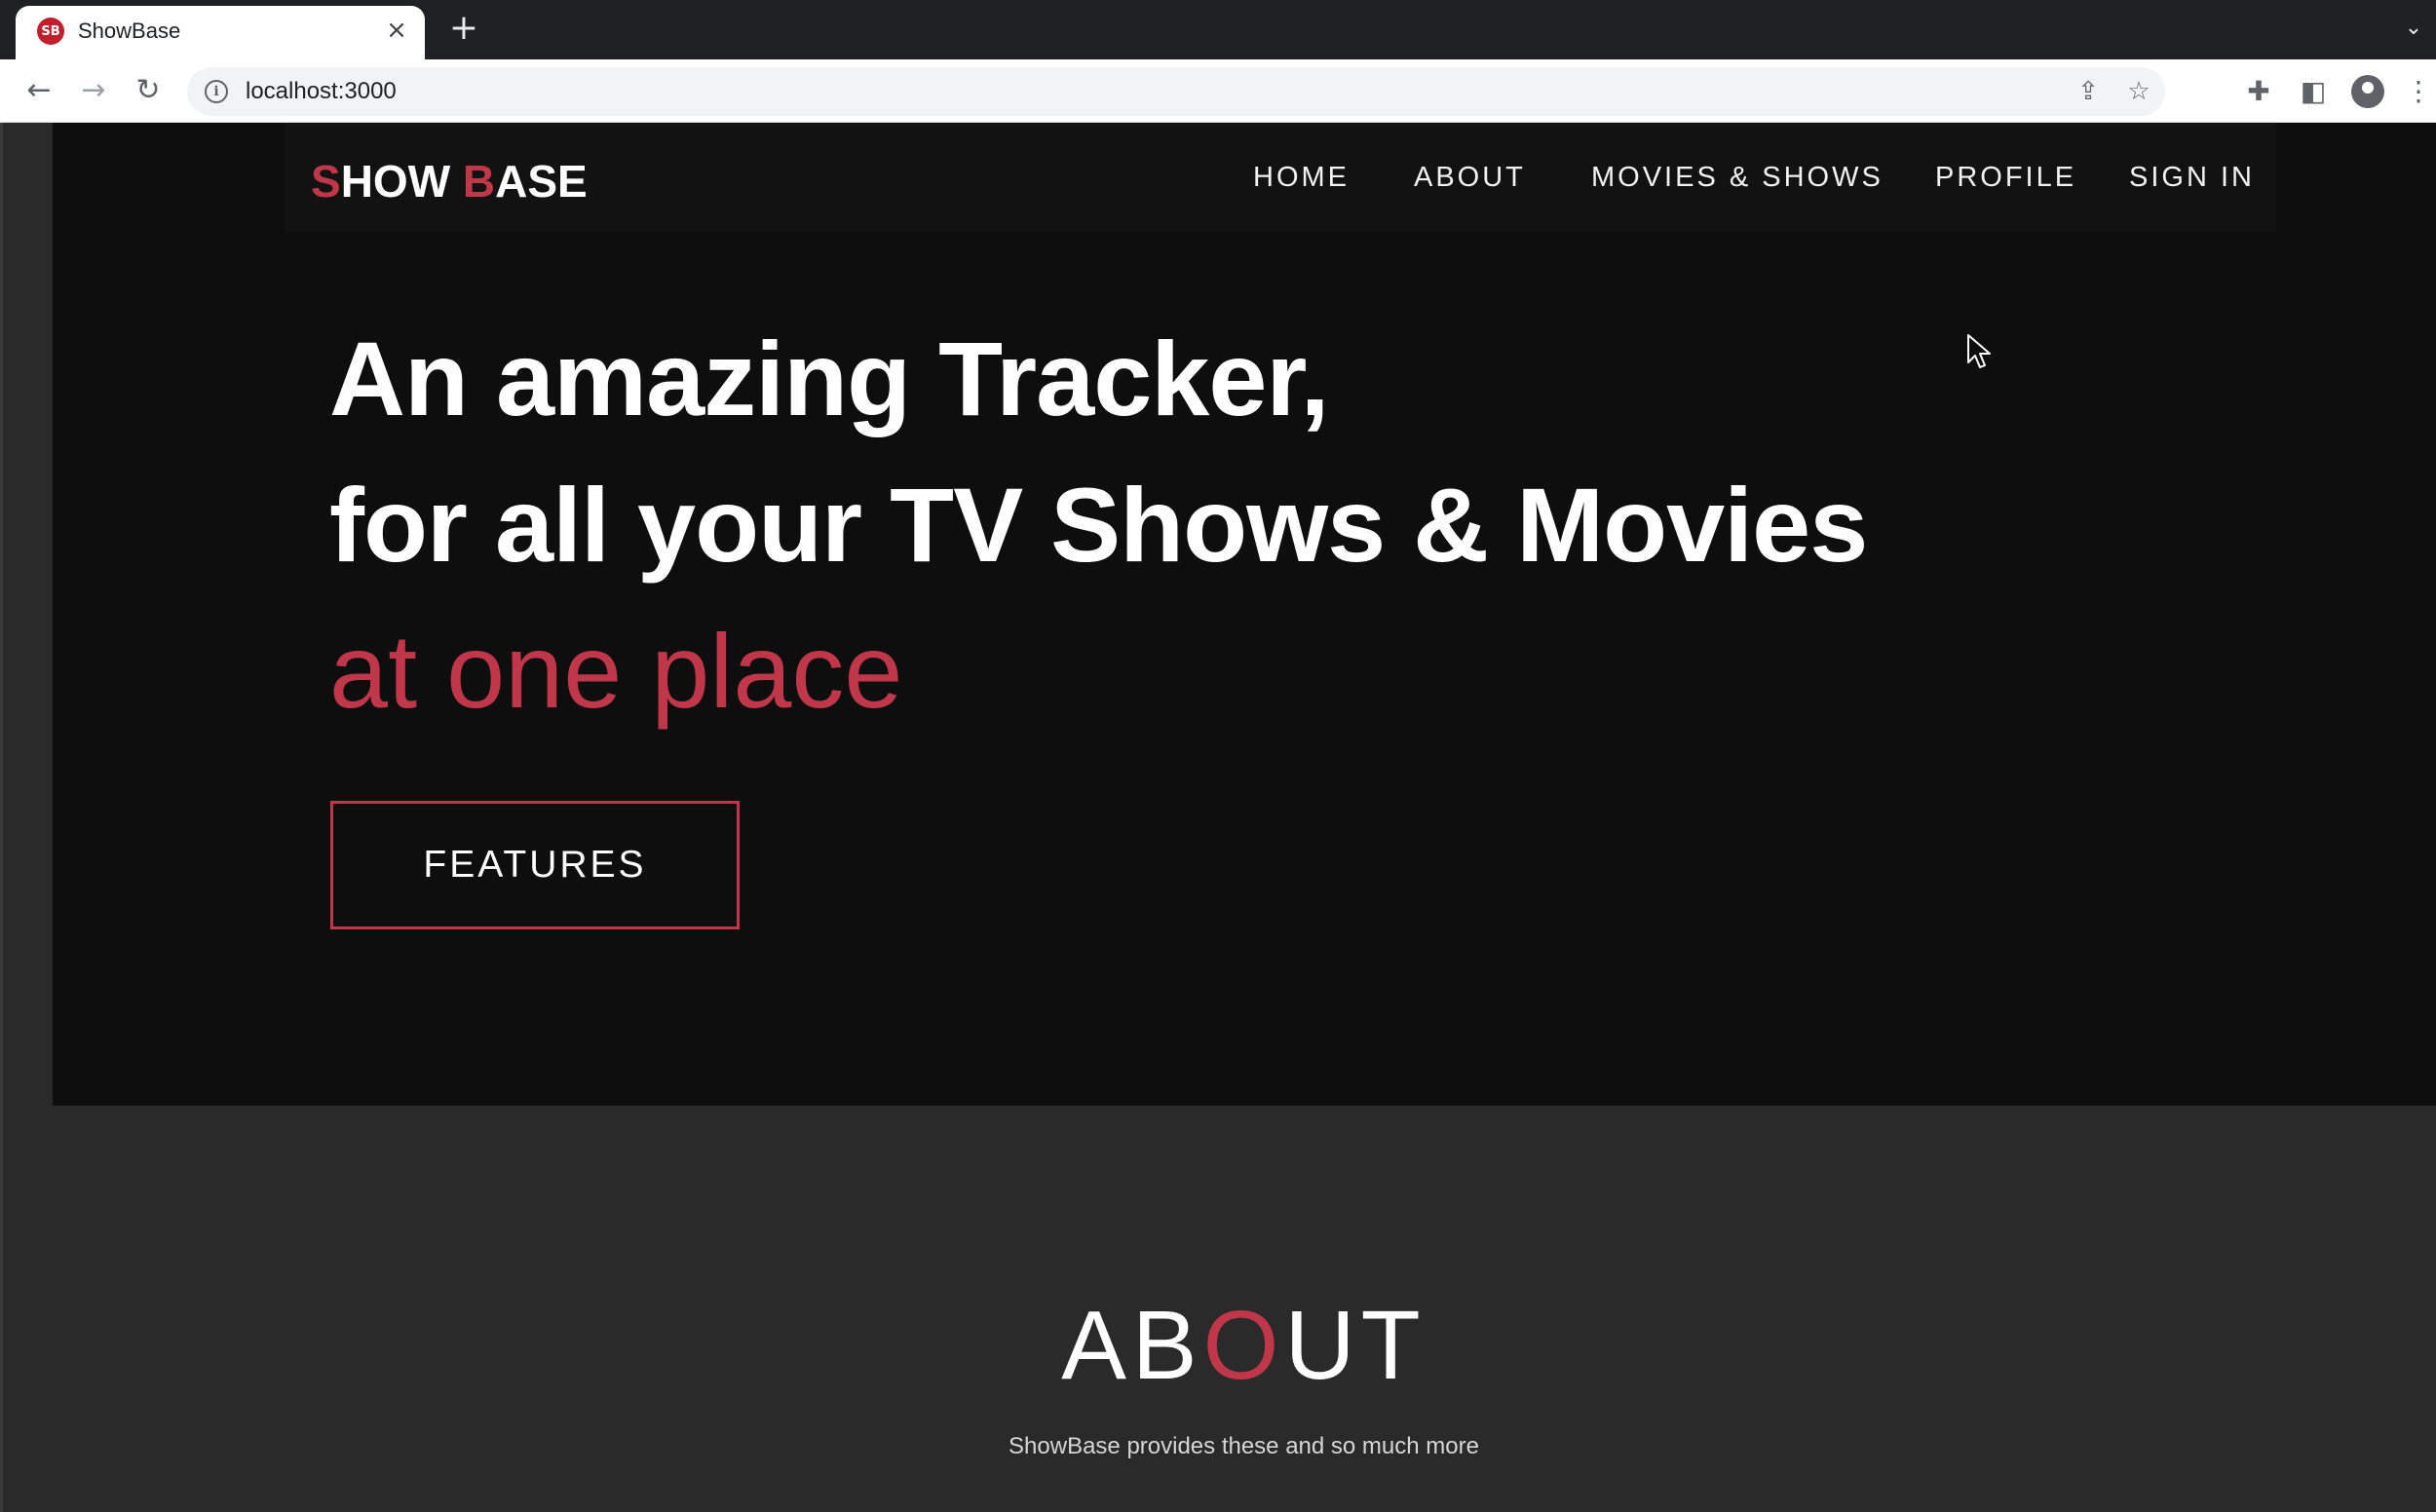 This screenshot has width=2436, height=1512. I want to click on site-info-icon: i, so click(216, 91).